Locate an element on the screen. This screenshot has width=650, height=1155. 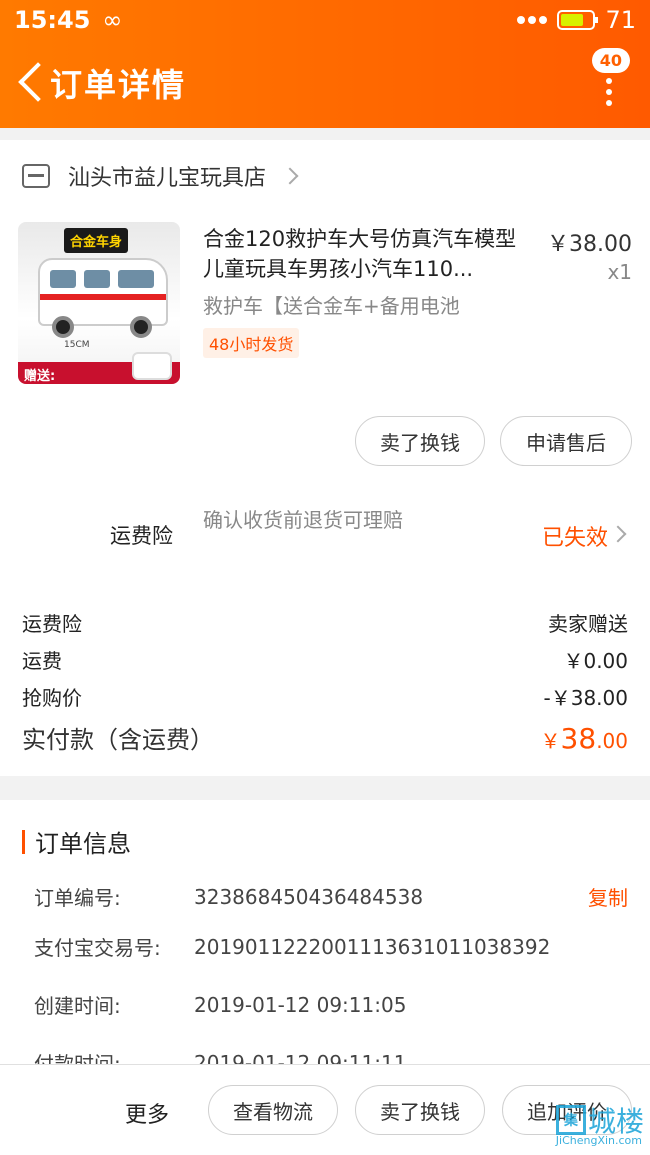
info-row-created: 创建时间: 2019-01-12 09:11:05 is located at coordinates (331, 1004).